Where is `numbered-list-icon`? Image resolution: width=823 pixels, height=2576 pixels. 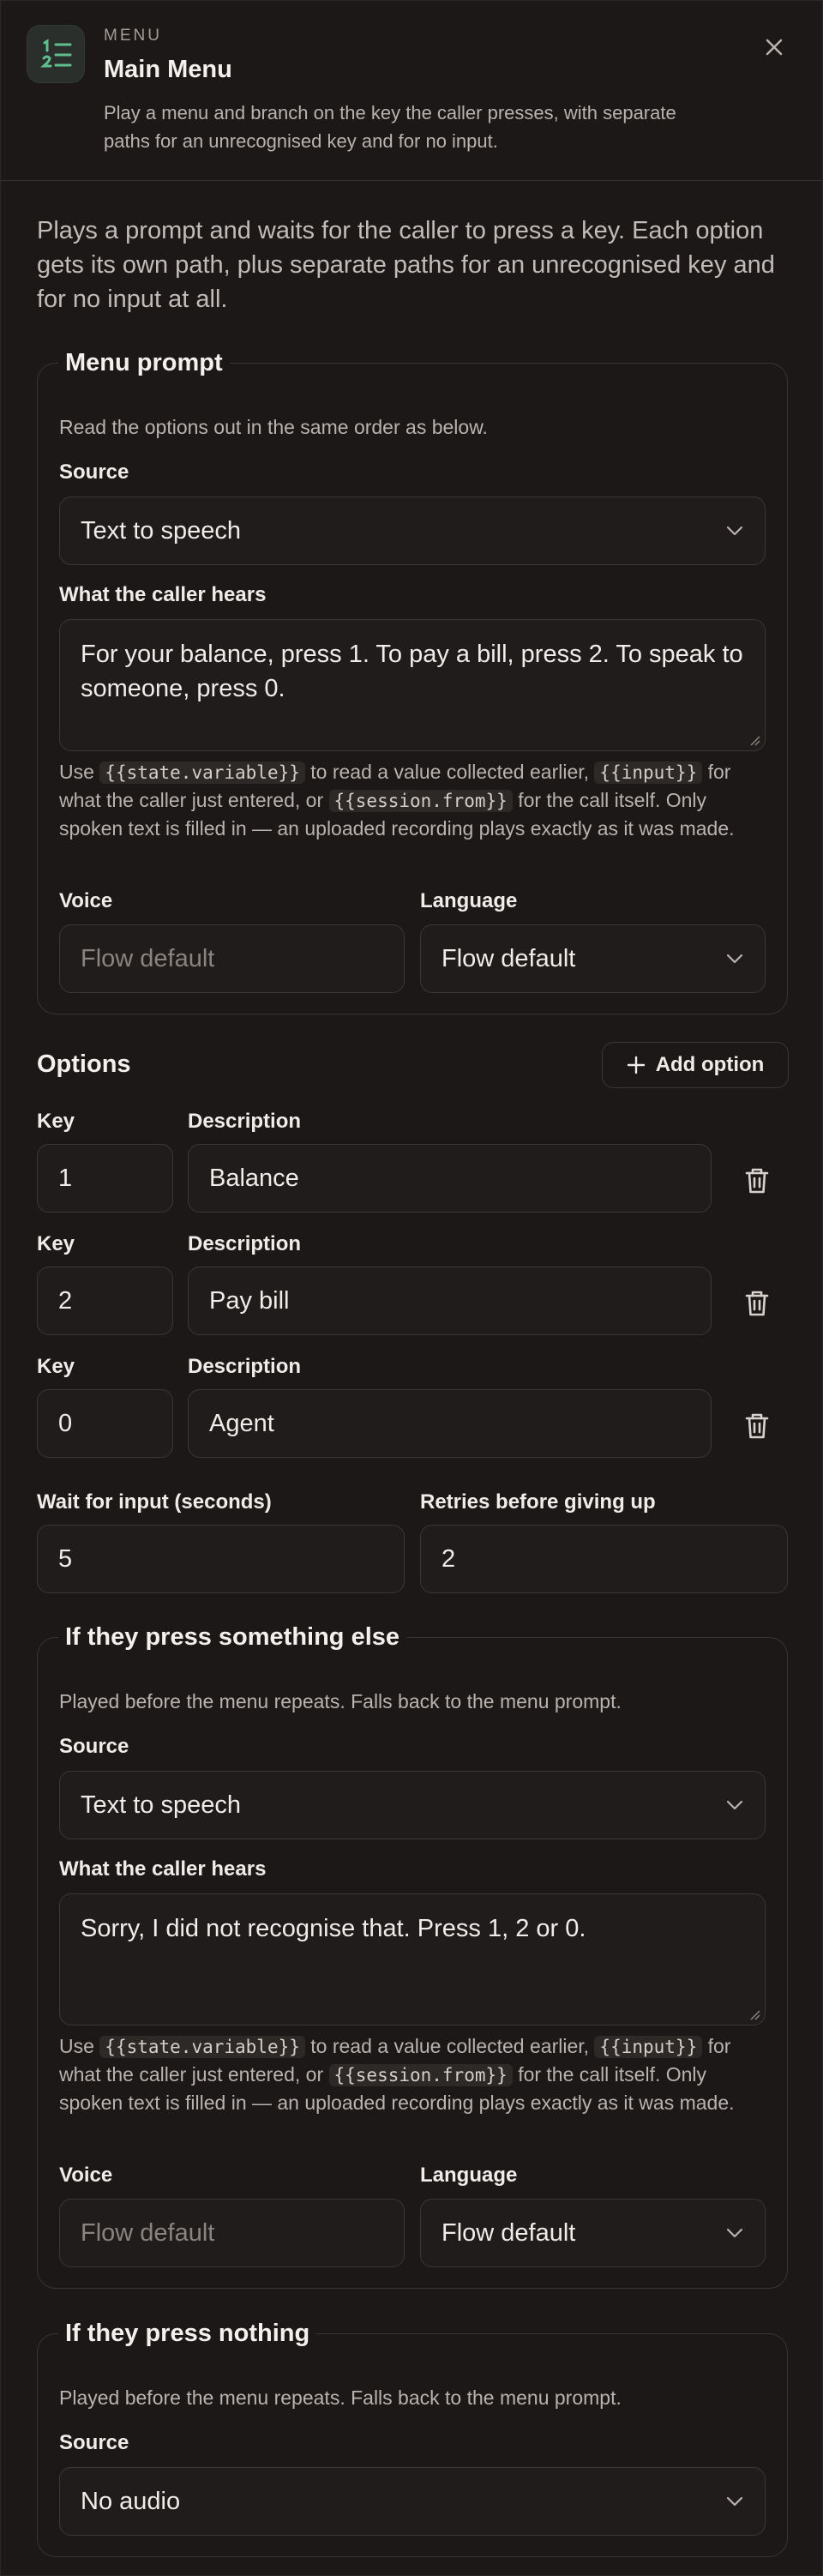 numbered-list-icon is located at coordinates (56, 54).